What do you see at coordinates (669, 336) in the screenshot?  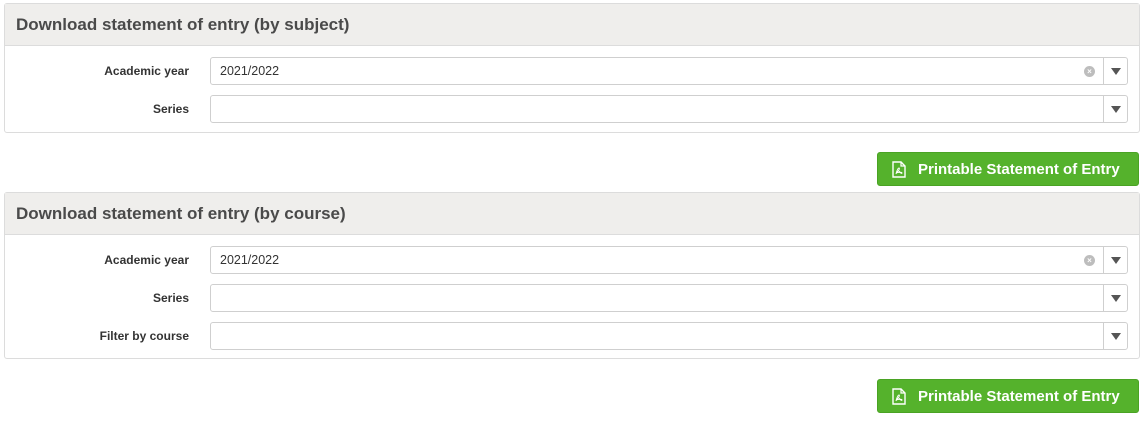 I see `filter-by-course-select` at bounding box center [669, 336].